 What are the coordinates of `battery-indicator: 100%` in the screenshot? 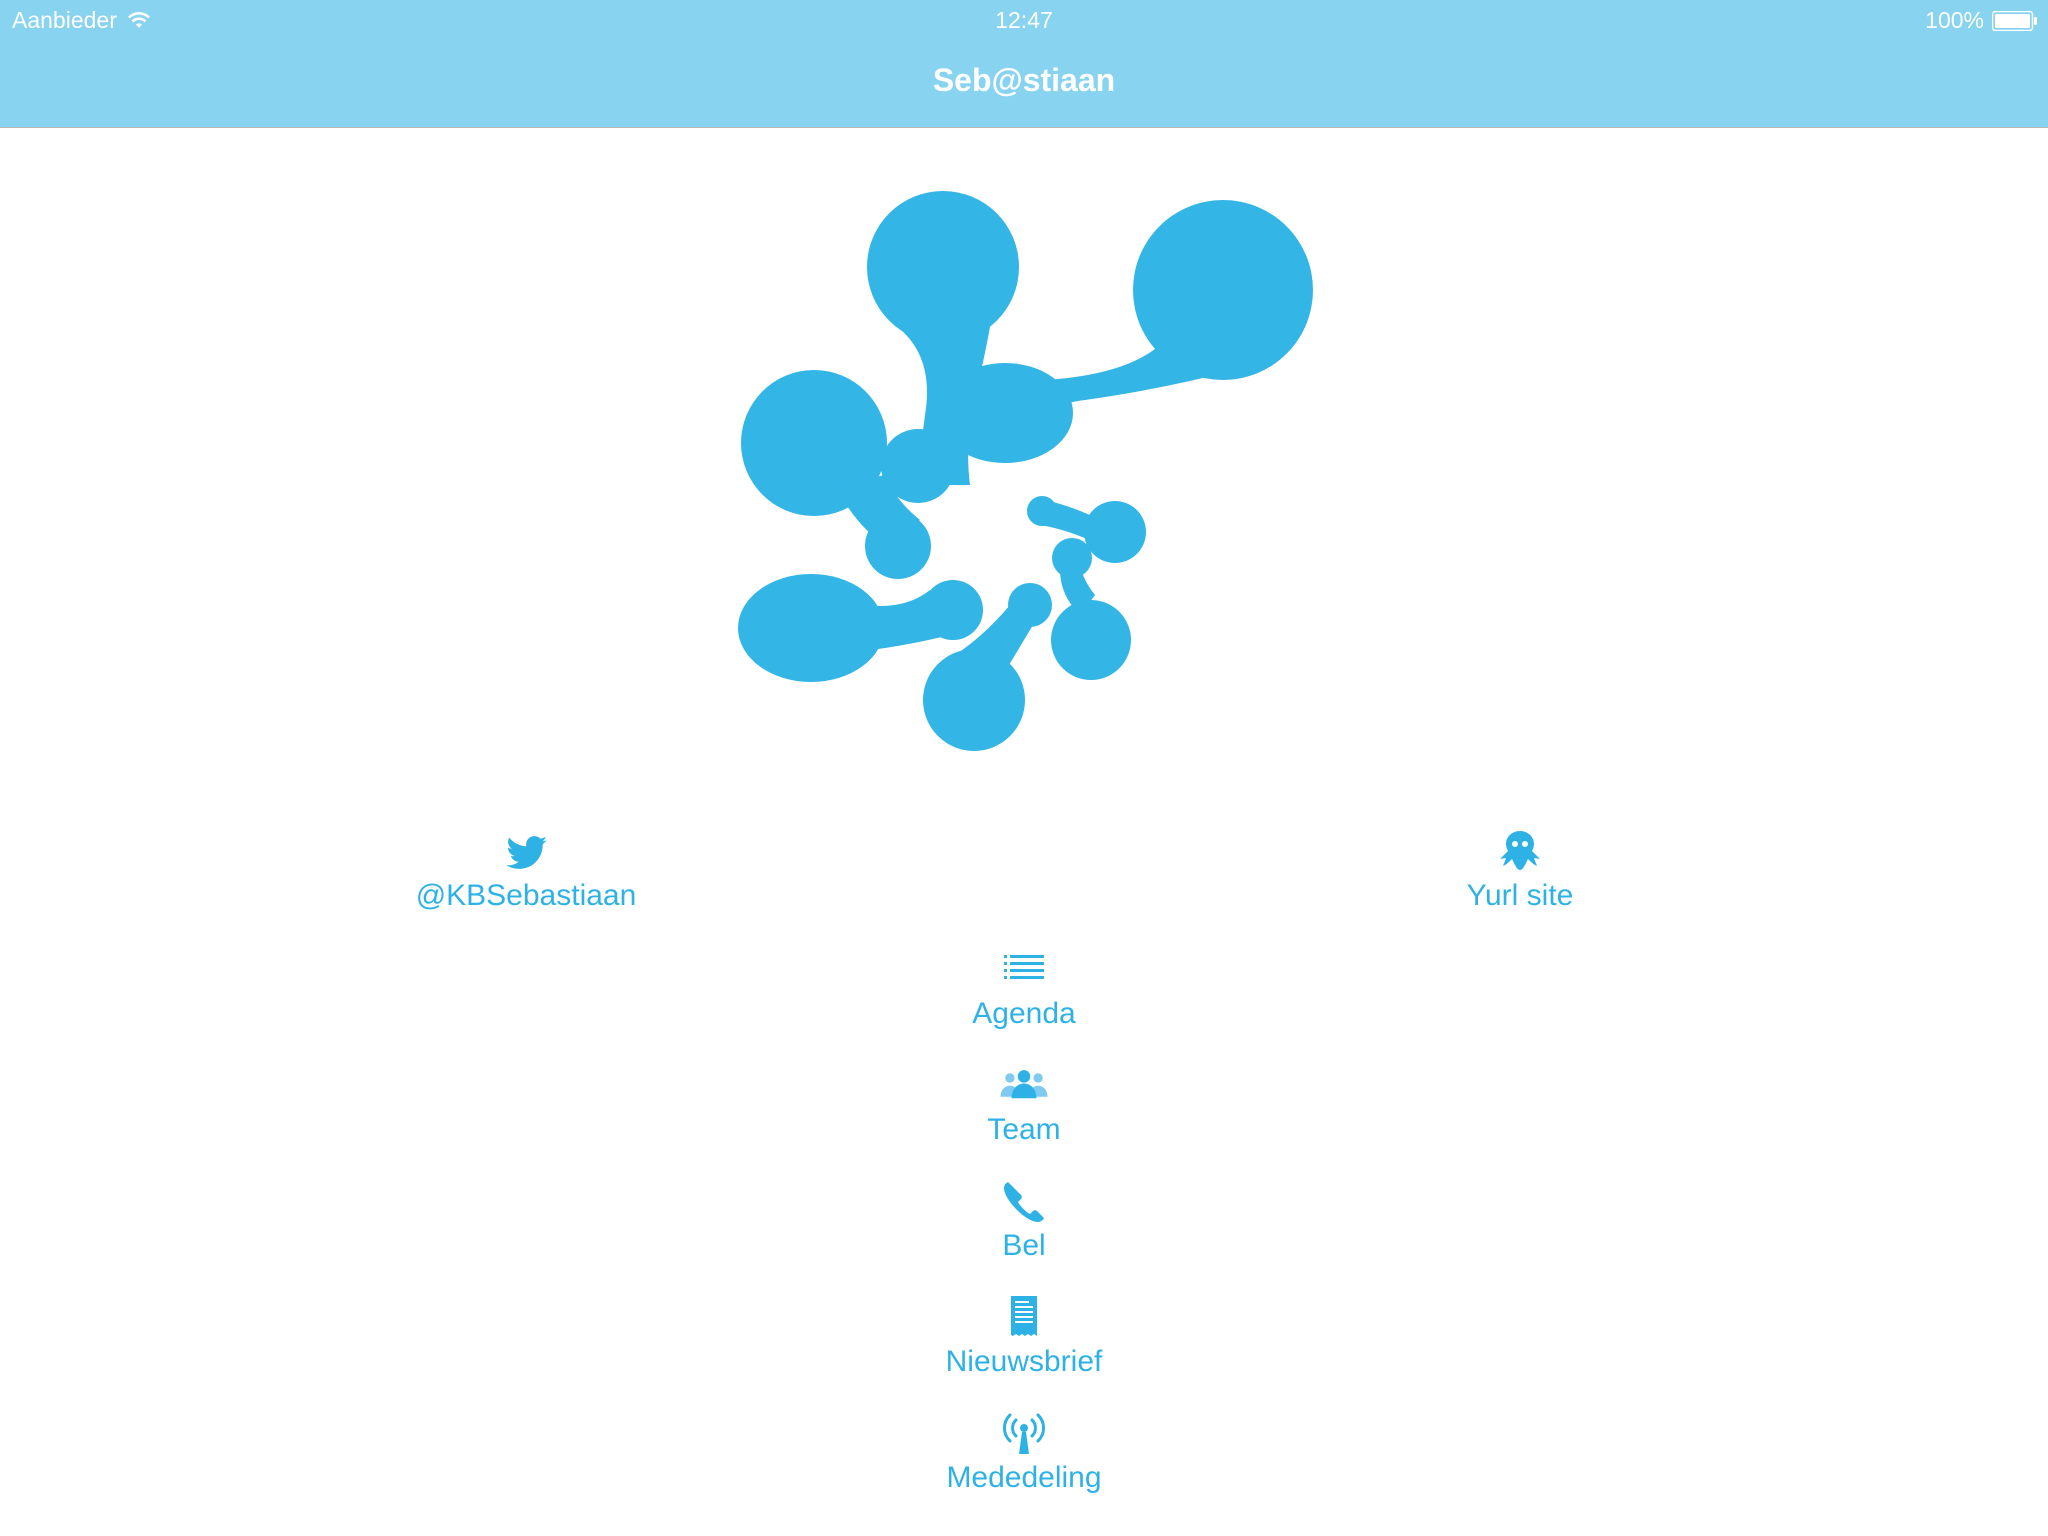 It's located at (1981, 20).